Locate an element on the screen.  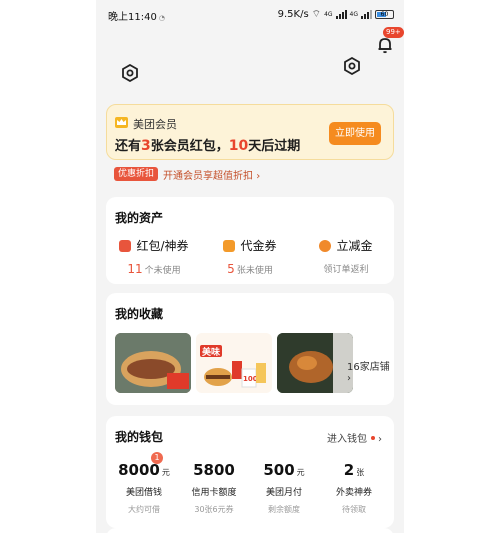
asset-label: 立减金 is located at coordinates (354, 246).